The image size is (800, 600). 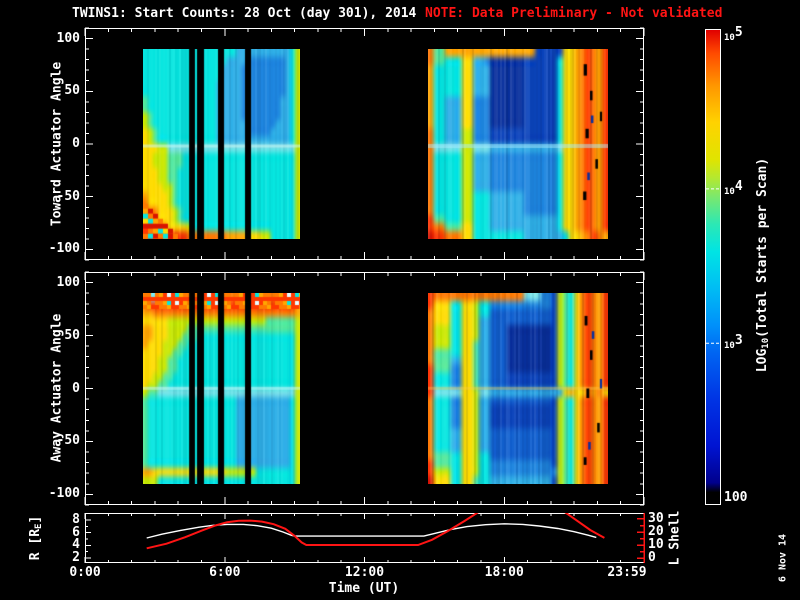 What do you see at coordinates (783, 558) in the screenshot?
I see `datestamp: 6 Nov 14` at bounding box center [783, 558].